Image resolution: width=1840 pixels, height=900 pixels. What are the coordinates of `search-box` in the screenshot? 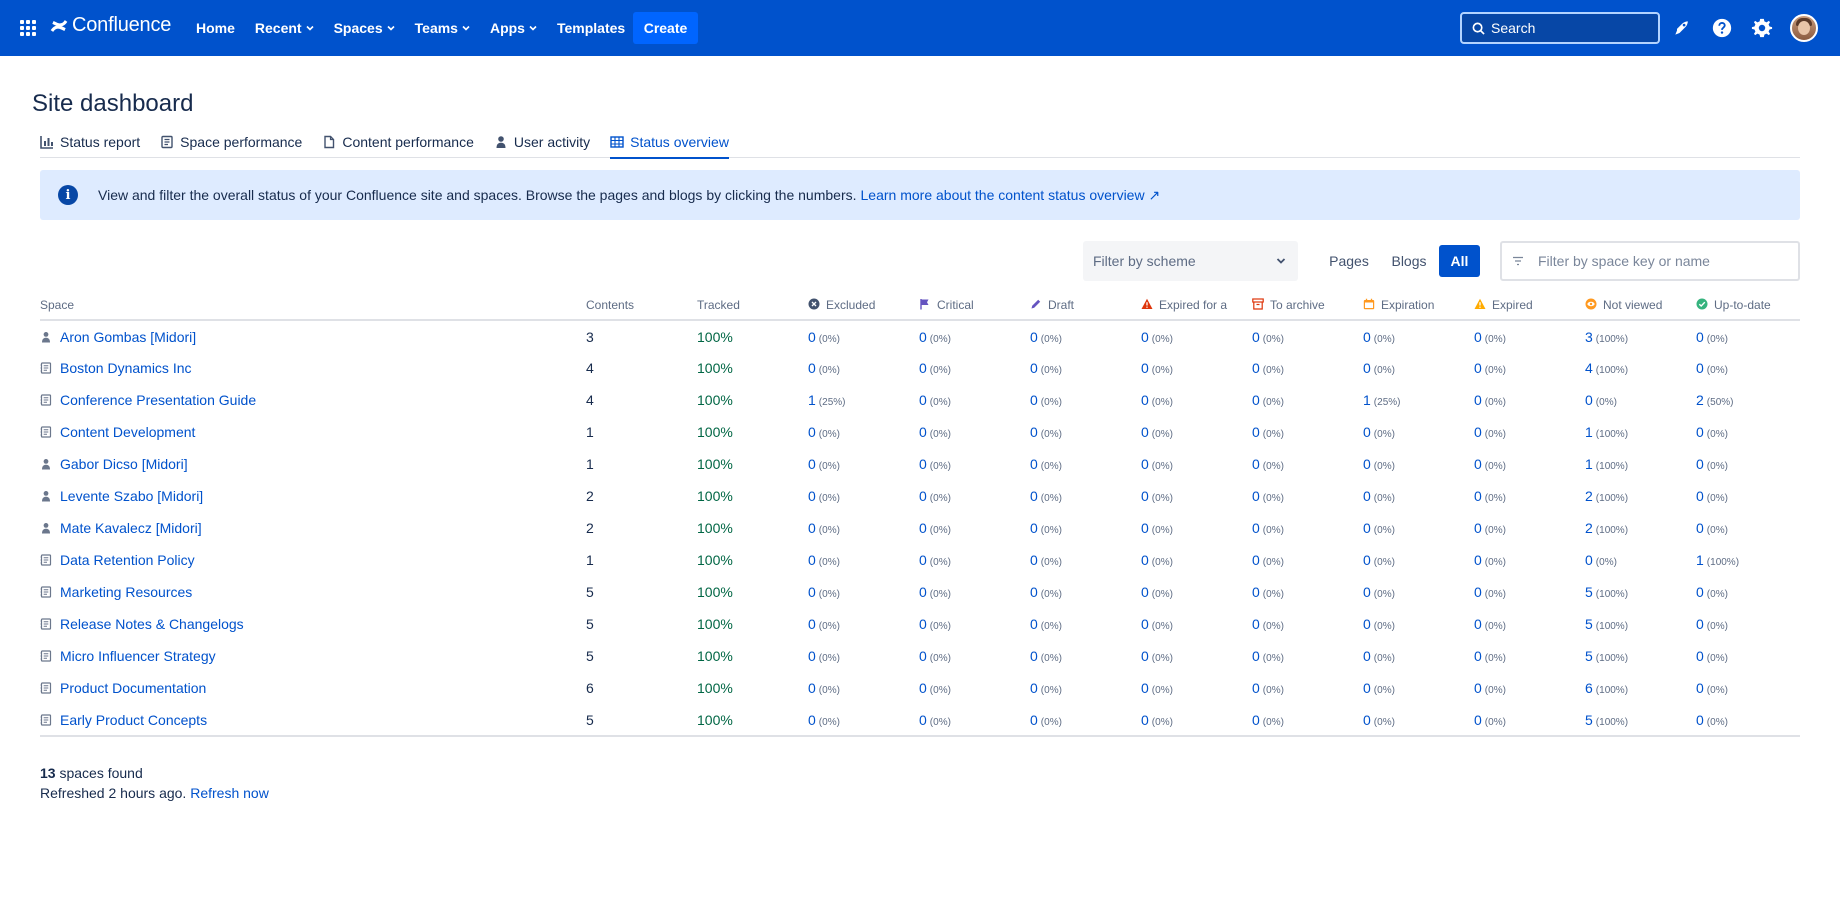 It's located at (1560, 28).